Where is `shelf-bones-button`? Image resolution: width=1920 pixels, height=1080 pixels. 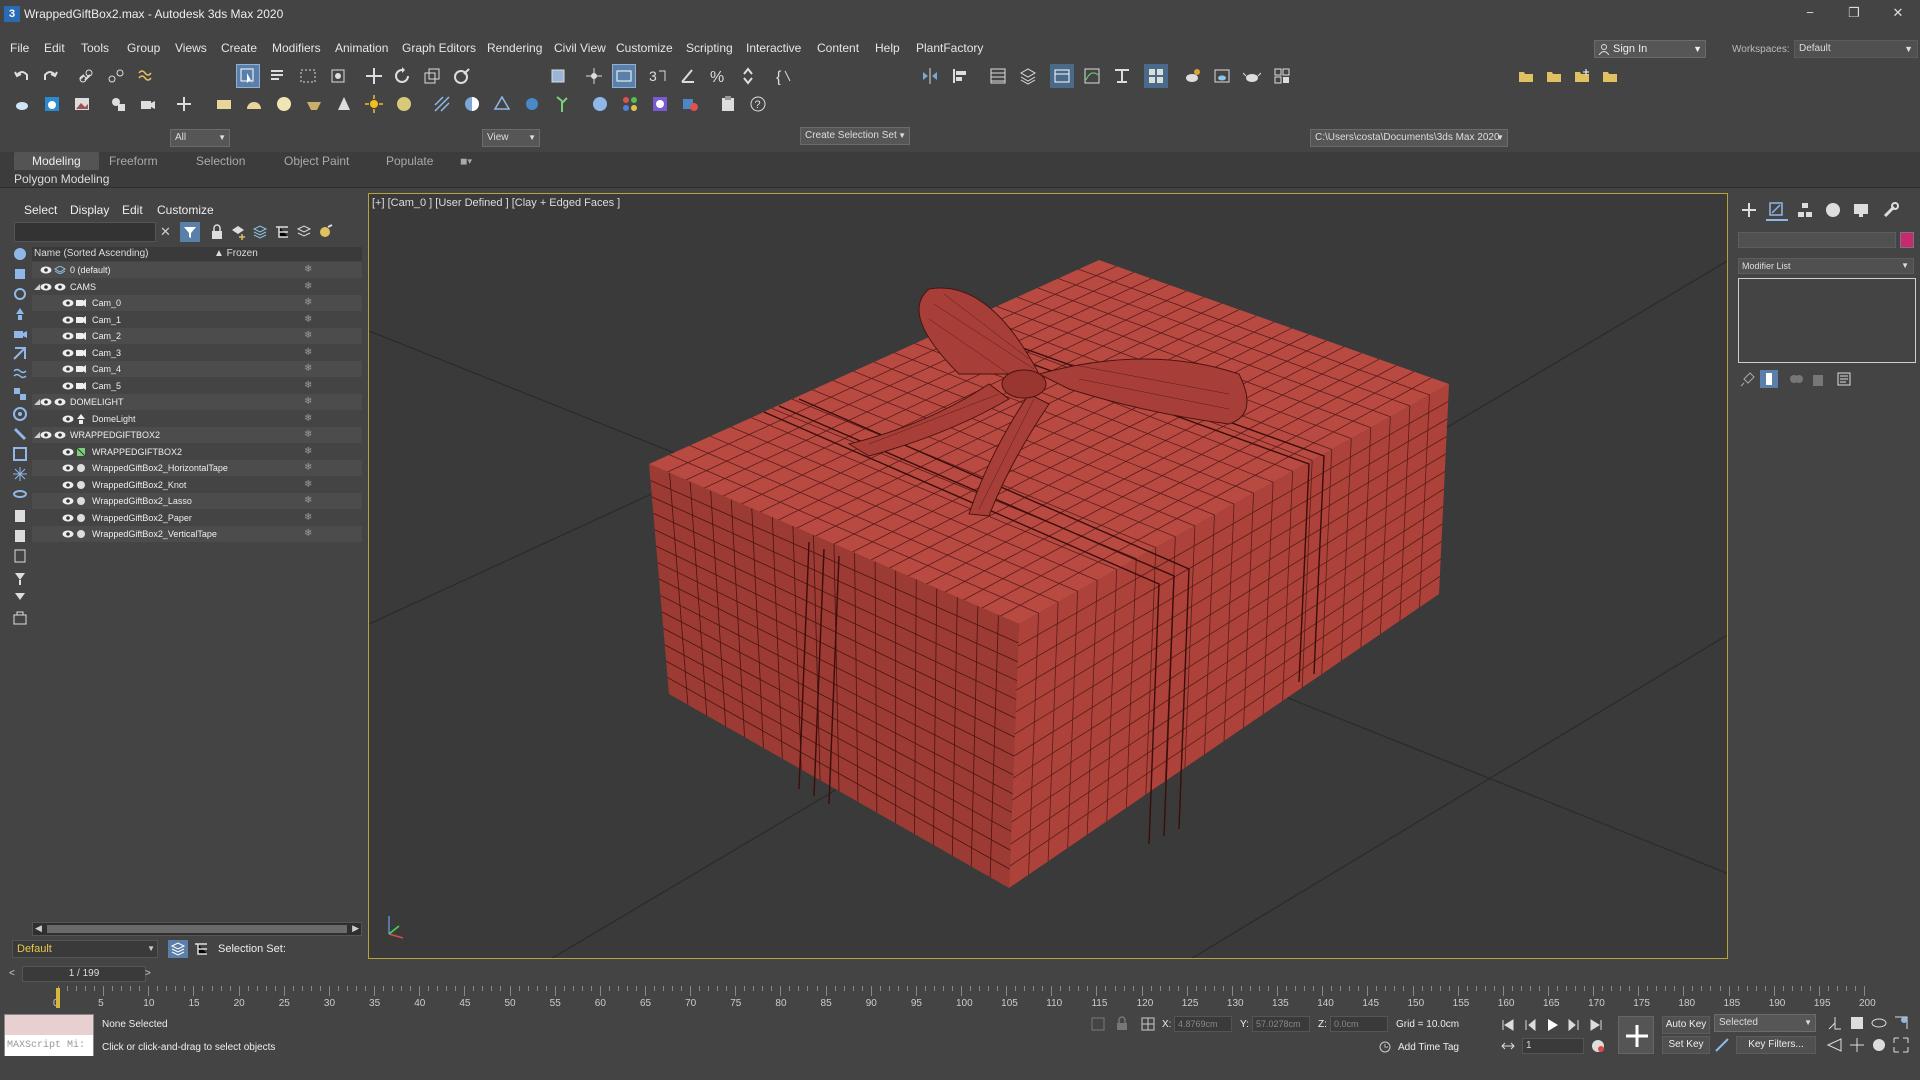
shelf-bones-button is located at coordinates (502, 104).